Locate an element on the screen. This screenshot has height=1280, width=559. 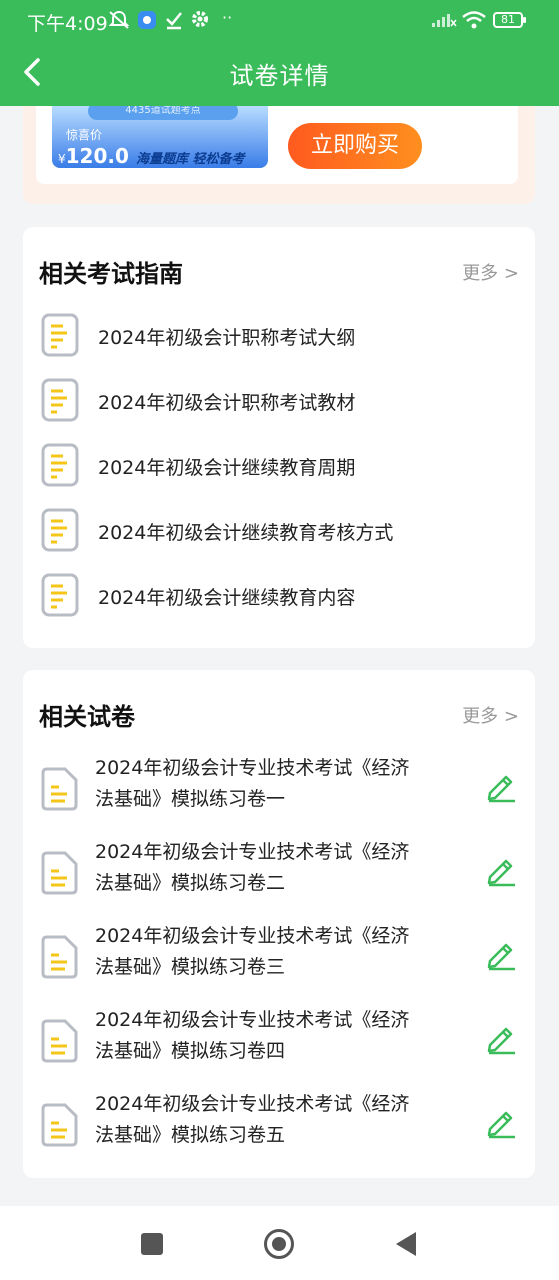
recent-apps-button is located at coordinates (152, 1244).